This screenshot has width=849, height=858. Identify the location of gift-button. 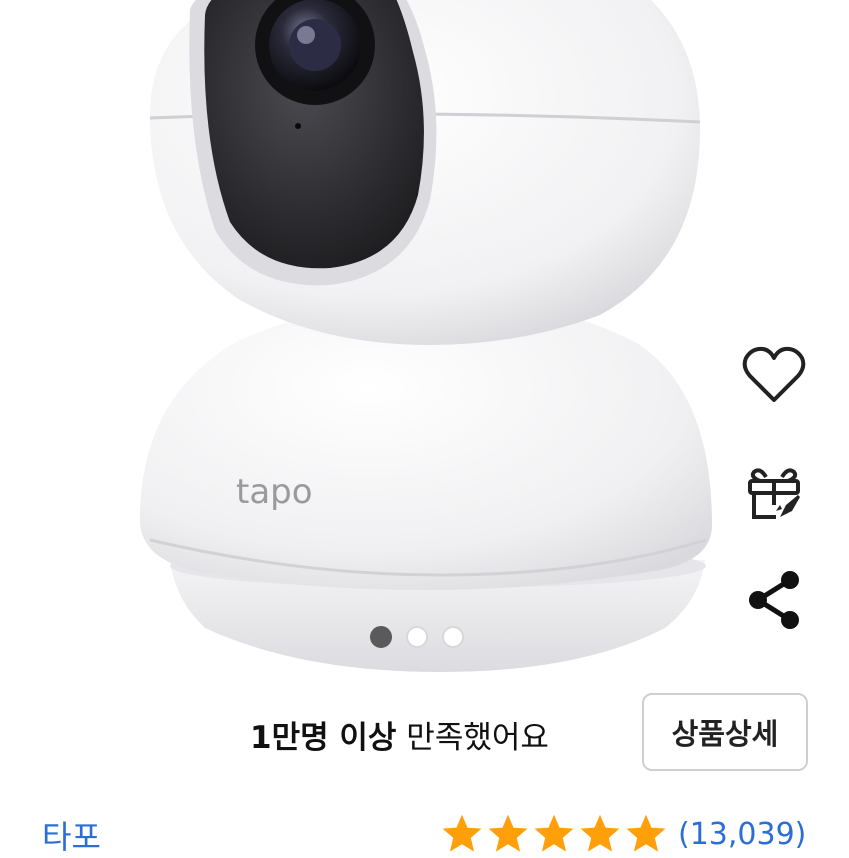
(774, 493).